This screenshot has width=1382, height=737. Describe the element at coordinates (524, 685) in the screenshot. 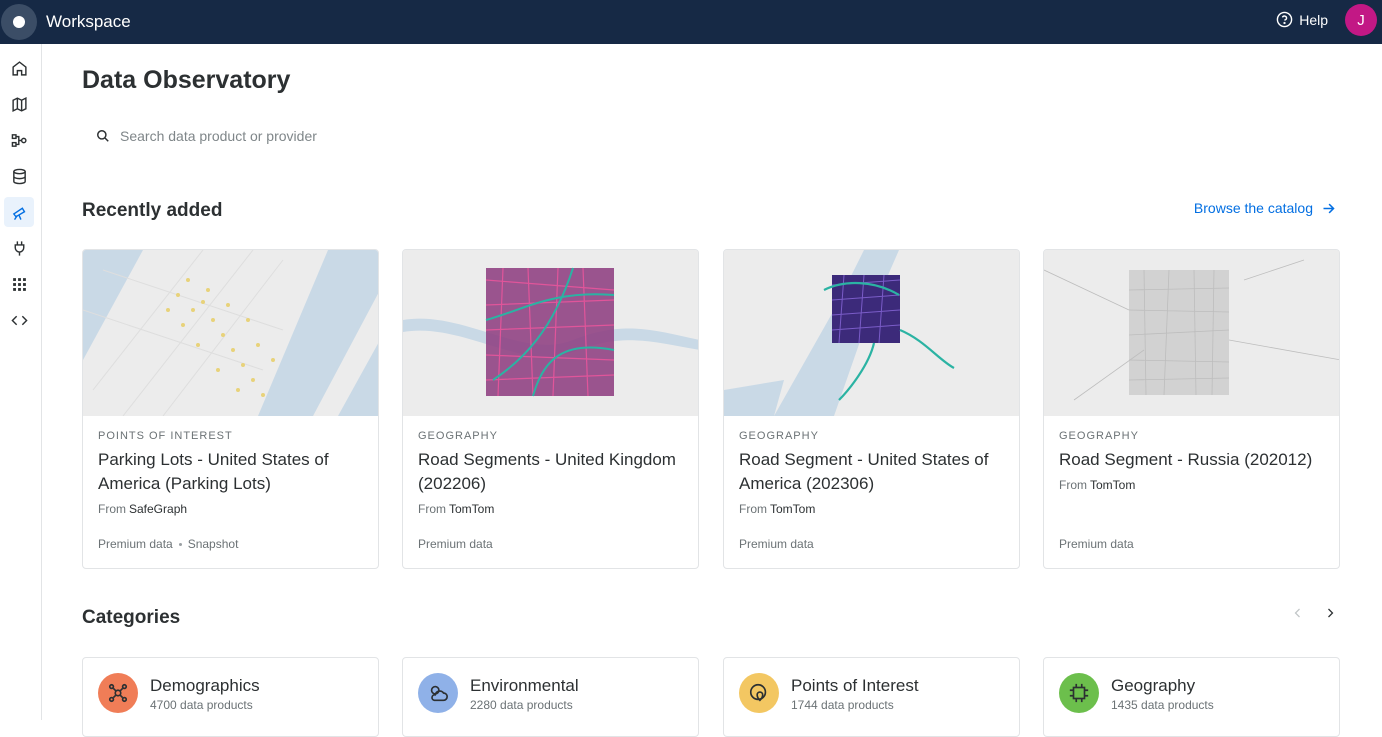

I see `category-name: Environmental` at that location.